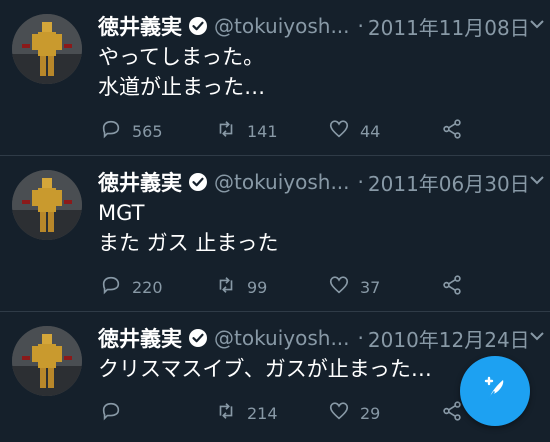 This screenshot has height=442, width=550. I want to click on tweet-actions: 214 29, so click(308, 413).